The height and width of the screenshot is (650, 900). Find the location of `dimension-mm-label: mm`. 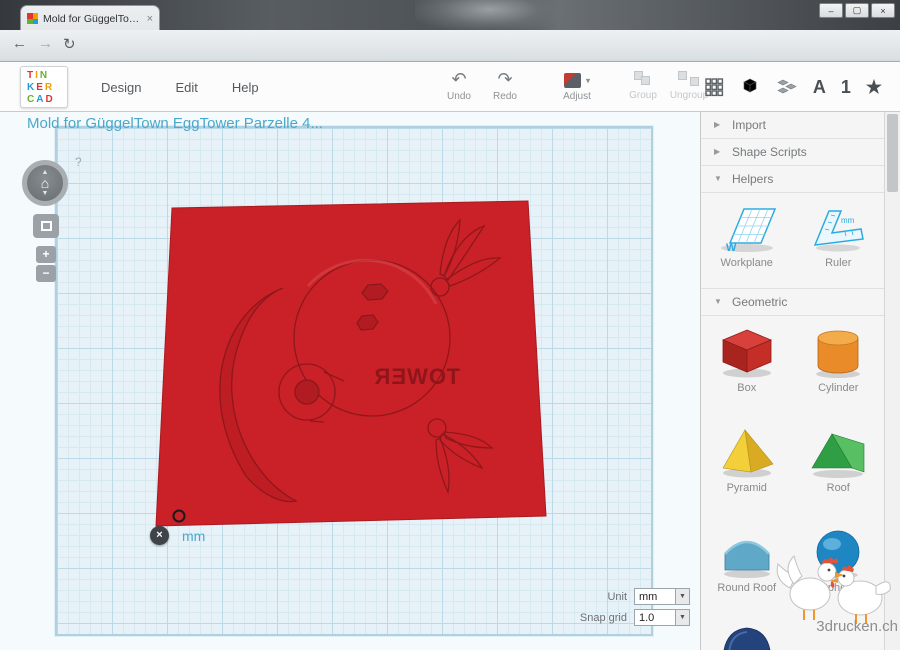

dimension-mm-label: mm is located at coordinates (194, 536).